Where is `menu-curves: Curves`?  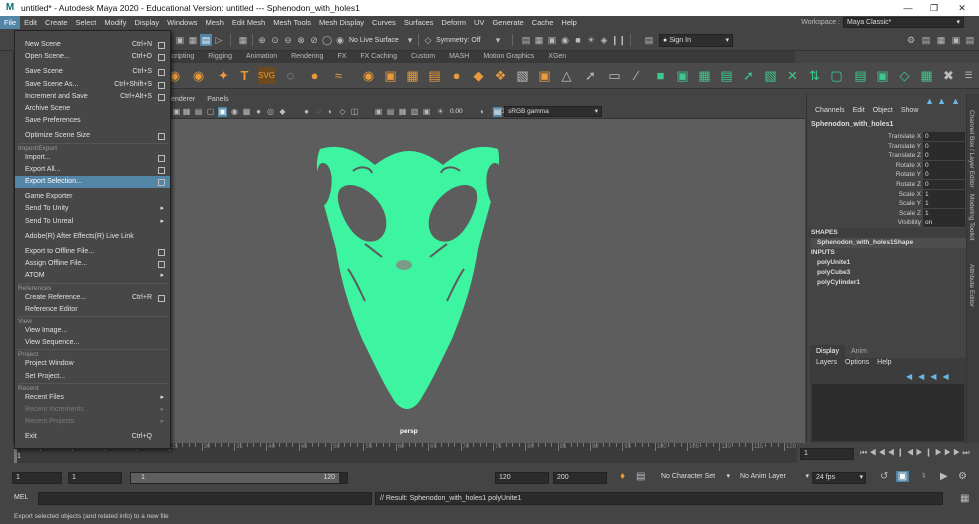 menu-curves: Curves is located at coordinates (384, 22).